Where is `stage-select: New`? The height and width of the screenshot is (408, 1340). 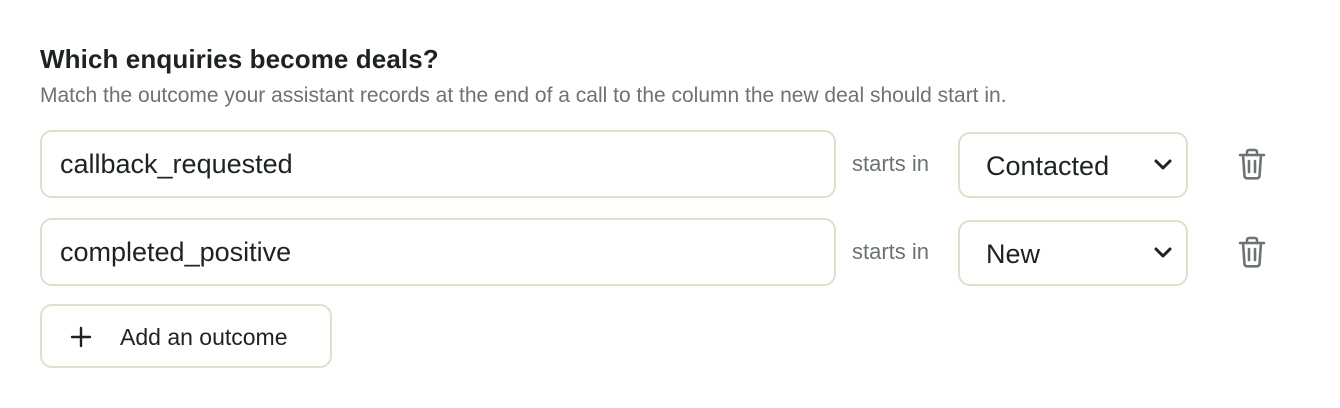 stage-select: New is located at coordinates (1073, 253).